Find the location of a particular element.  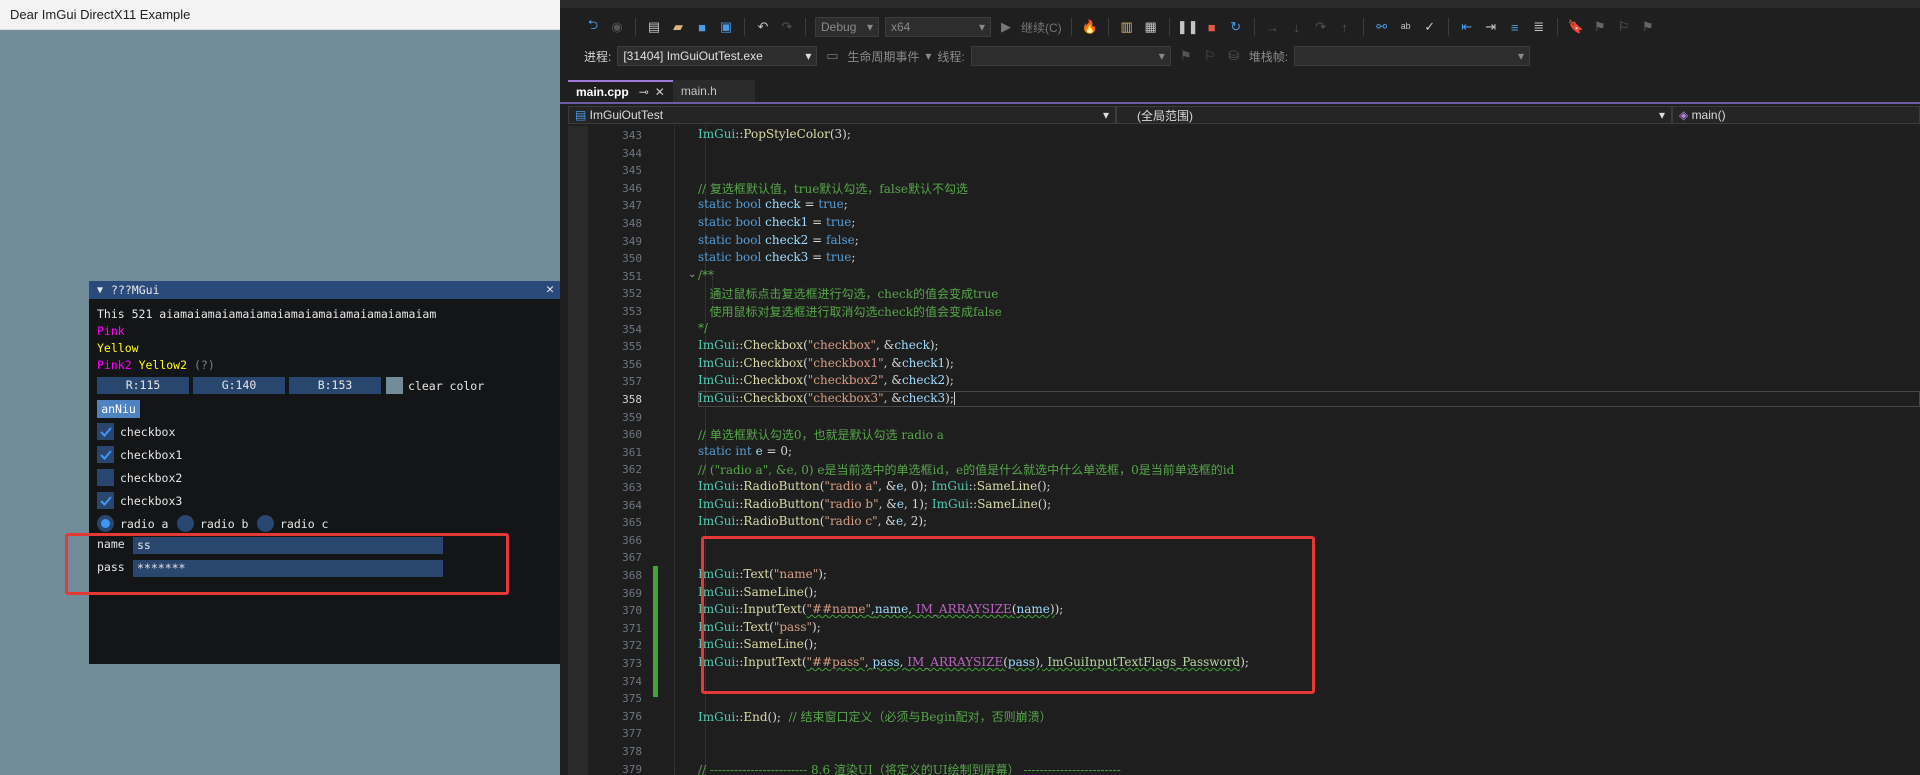

code-line: ImGui::PopStyleColor(3); is located at coordinates (774, 134).